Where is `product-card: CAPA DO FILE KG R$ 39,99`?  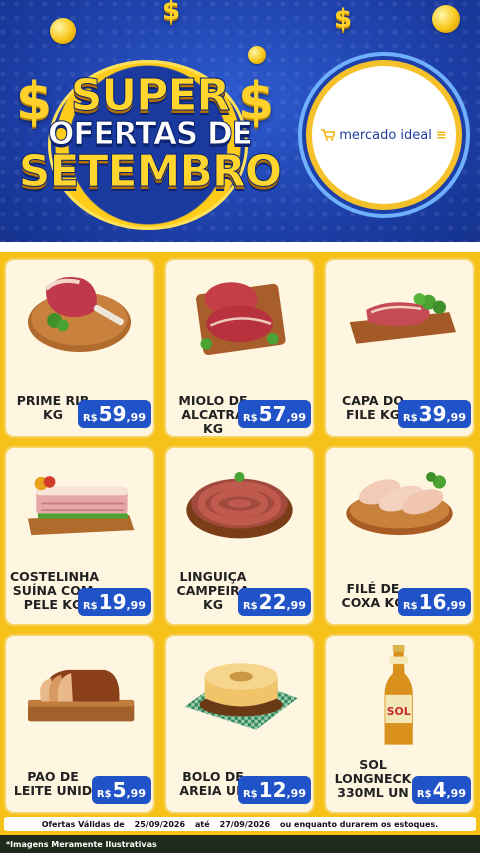
product-card: CAPA DO FILE KG R$ 39,99 is located at coordinates (399, 348).